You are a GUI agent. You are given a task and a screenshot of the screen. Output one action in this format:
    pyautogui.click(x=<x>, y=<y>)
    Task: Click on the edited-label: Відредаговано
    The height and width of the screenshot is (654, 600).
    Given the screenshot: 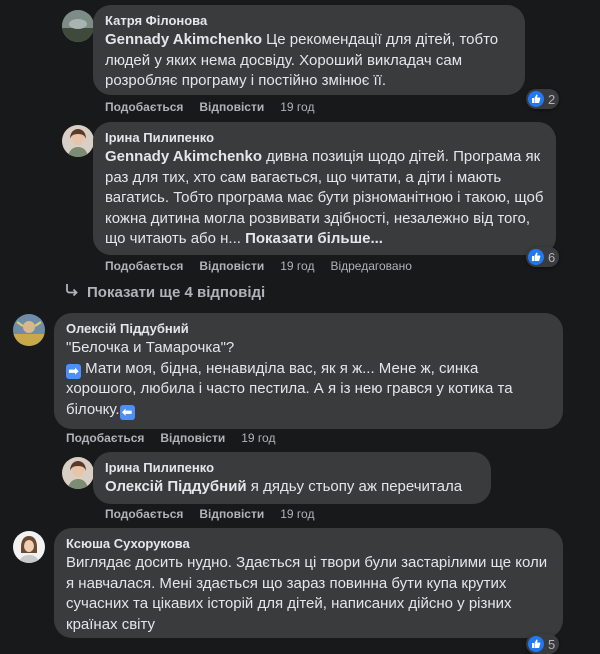 What is the action you would take?
    pyautogui.click(x=371, y=266)
    